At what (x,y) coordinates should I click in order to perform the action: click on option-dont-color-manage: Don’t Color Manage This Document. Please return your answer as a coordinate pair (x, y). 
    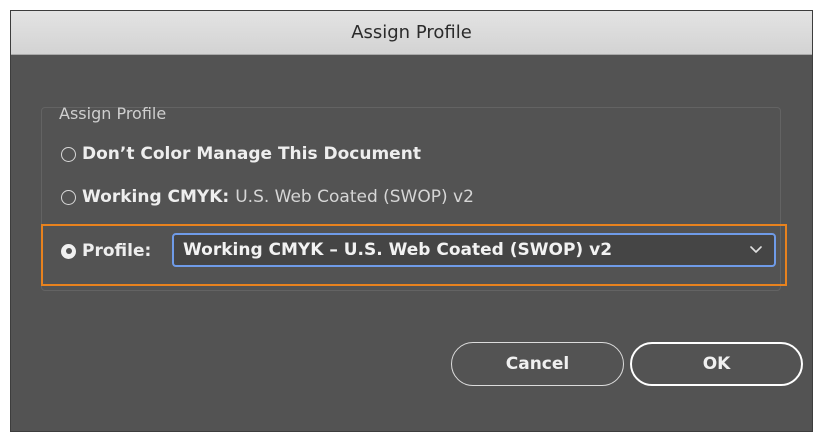
    Looking at the image, I should click on (241, 154).